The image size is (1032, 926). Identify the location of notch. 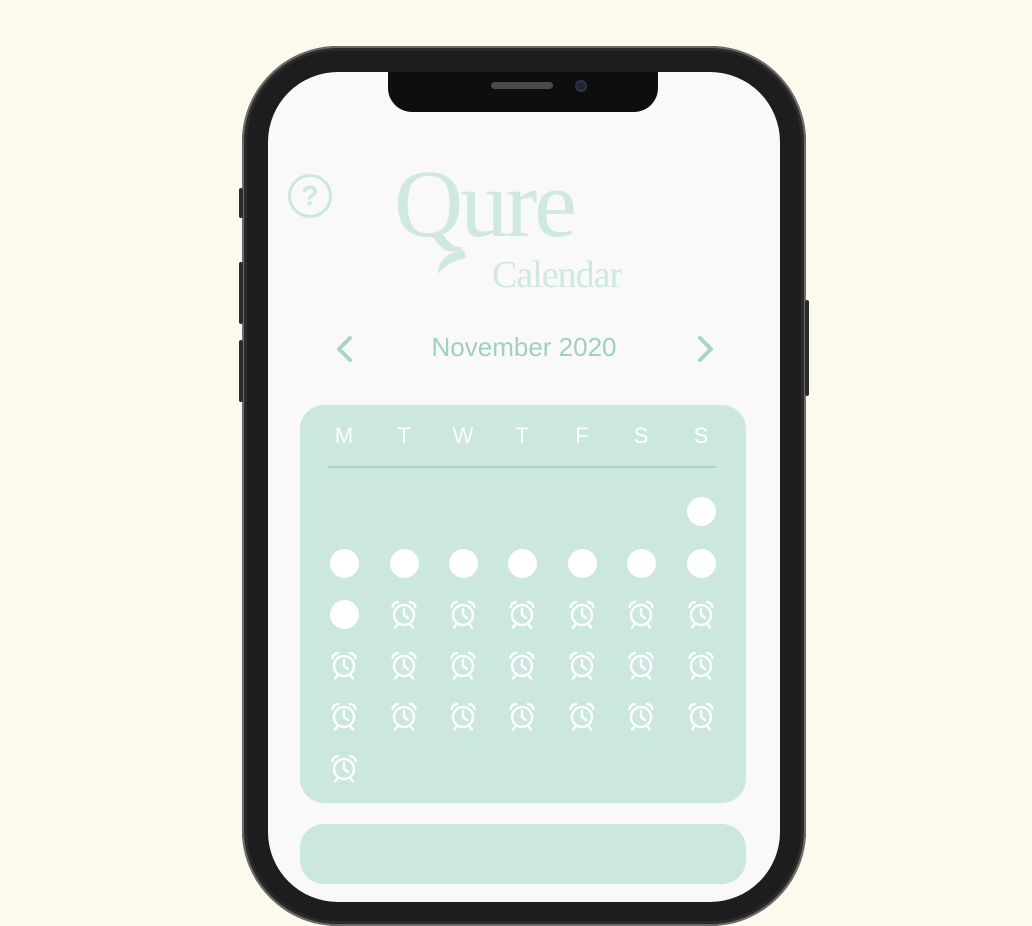
(523, 92).